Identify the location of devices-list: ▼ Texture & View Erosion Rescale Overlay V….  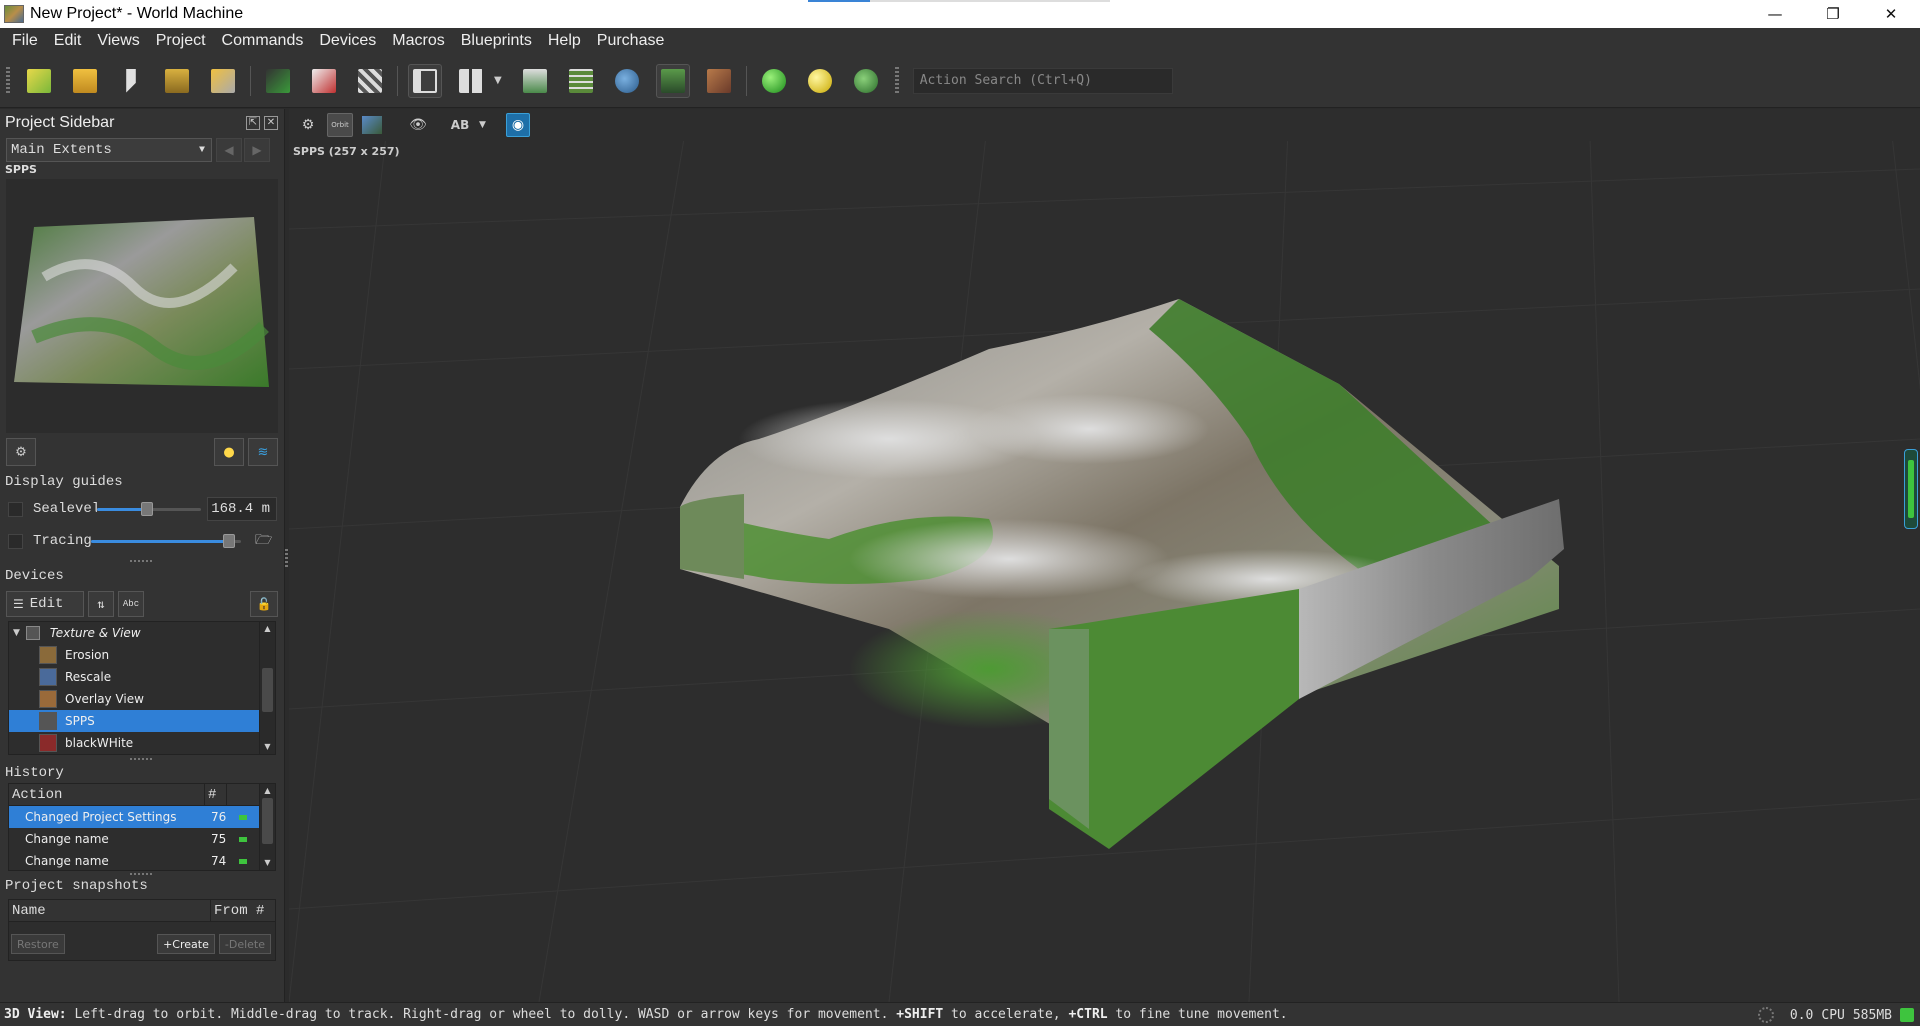
(142, 688).